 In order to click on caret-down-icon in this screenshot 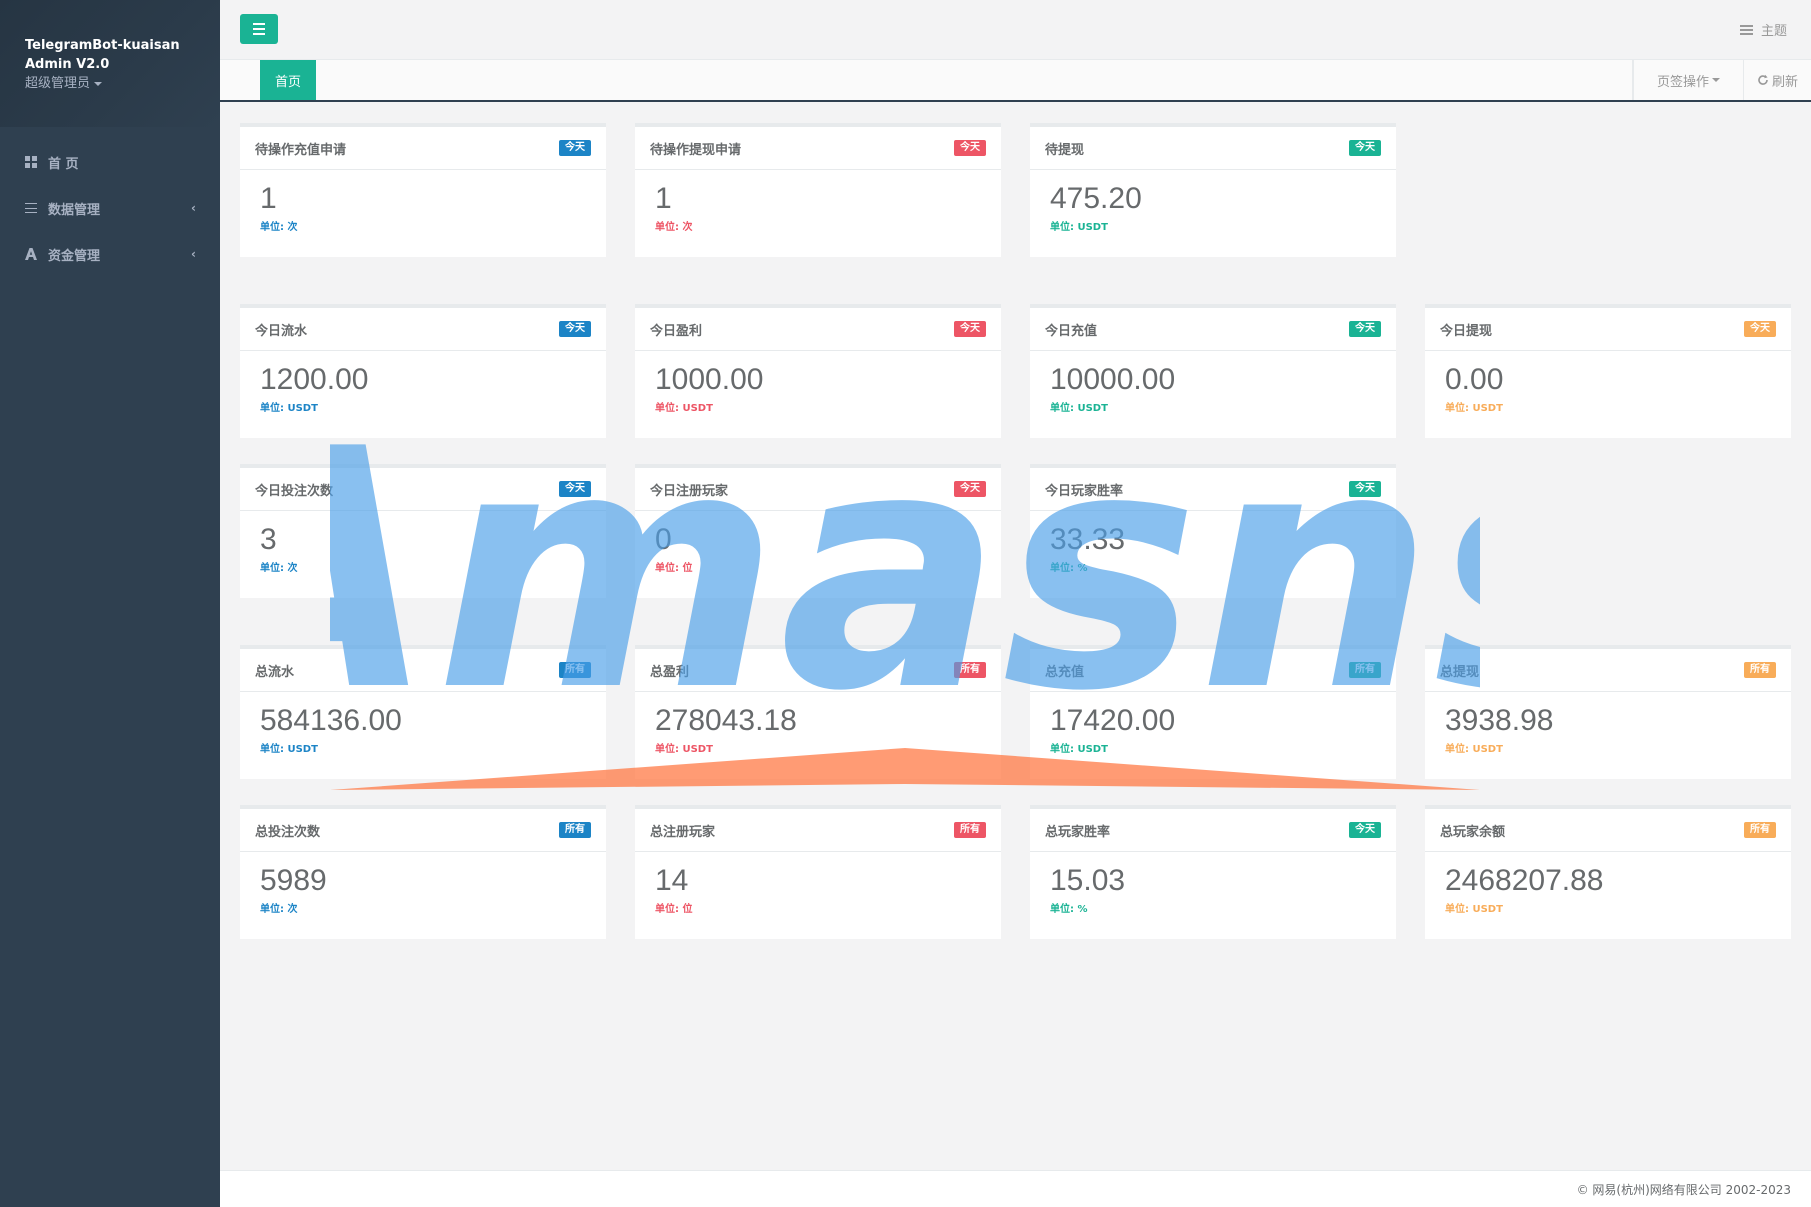, I will do `click(1716, 80)`.